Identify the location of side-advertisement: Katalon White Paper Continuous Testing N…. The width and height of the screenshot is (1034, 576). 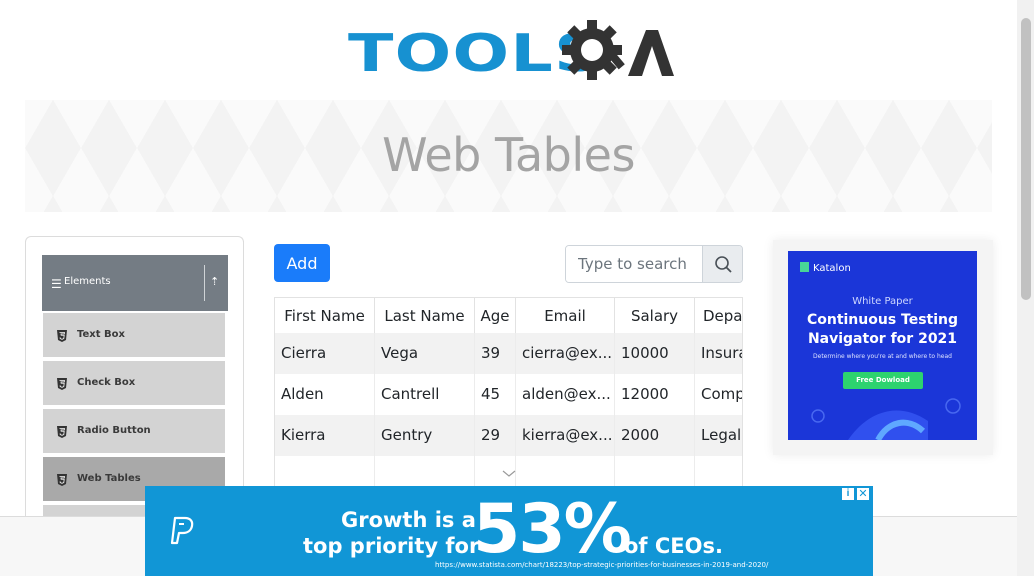
(883, 347).